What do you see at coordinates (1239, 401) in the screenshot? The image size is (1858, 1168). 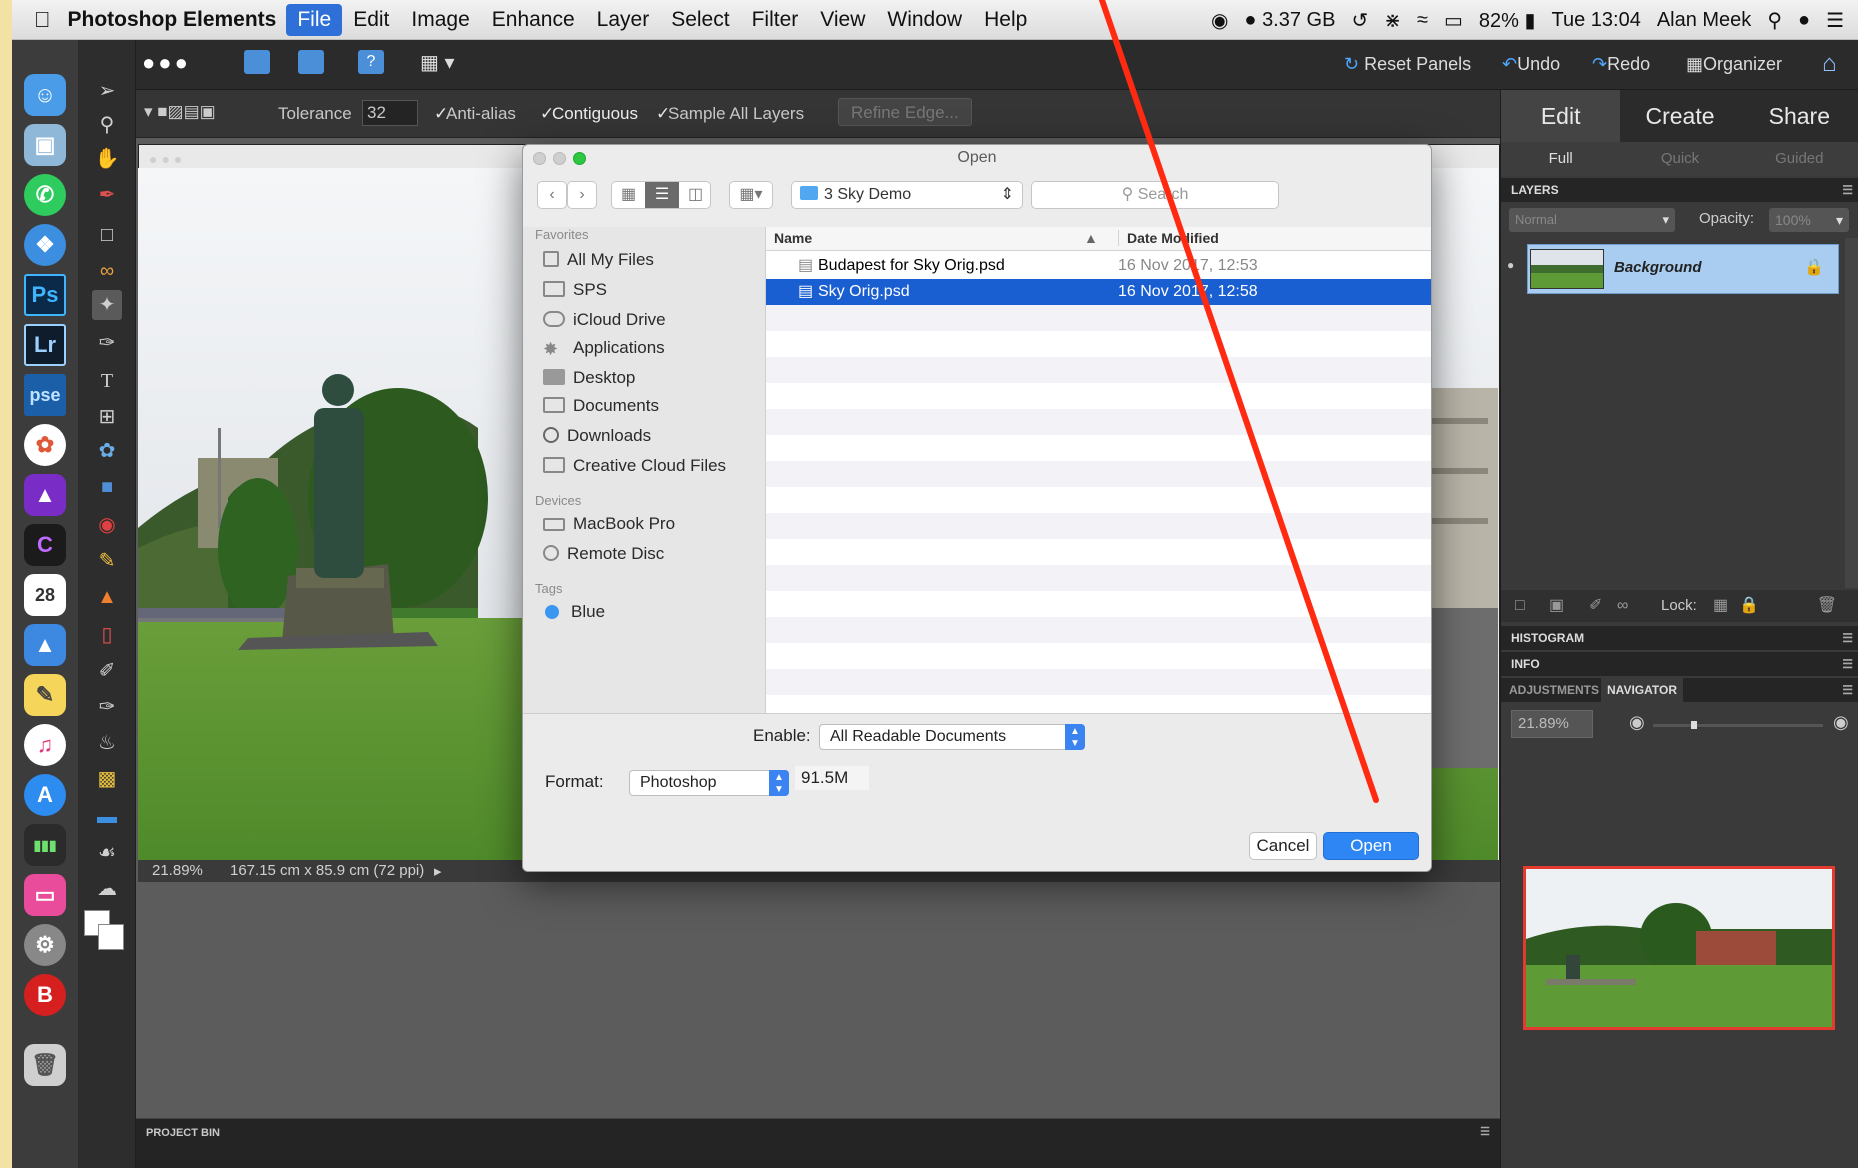 I see `annotation-arrow` at bounding box center [1239, 401].